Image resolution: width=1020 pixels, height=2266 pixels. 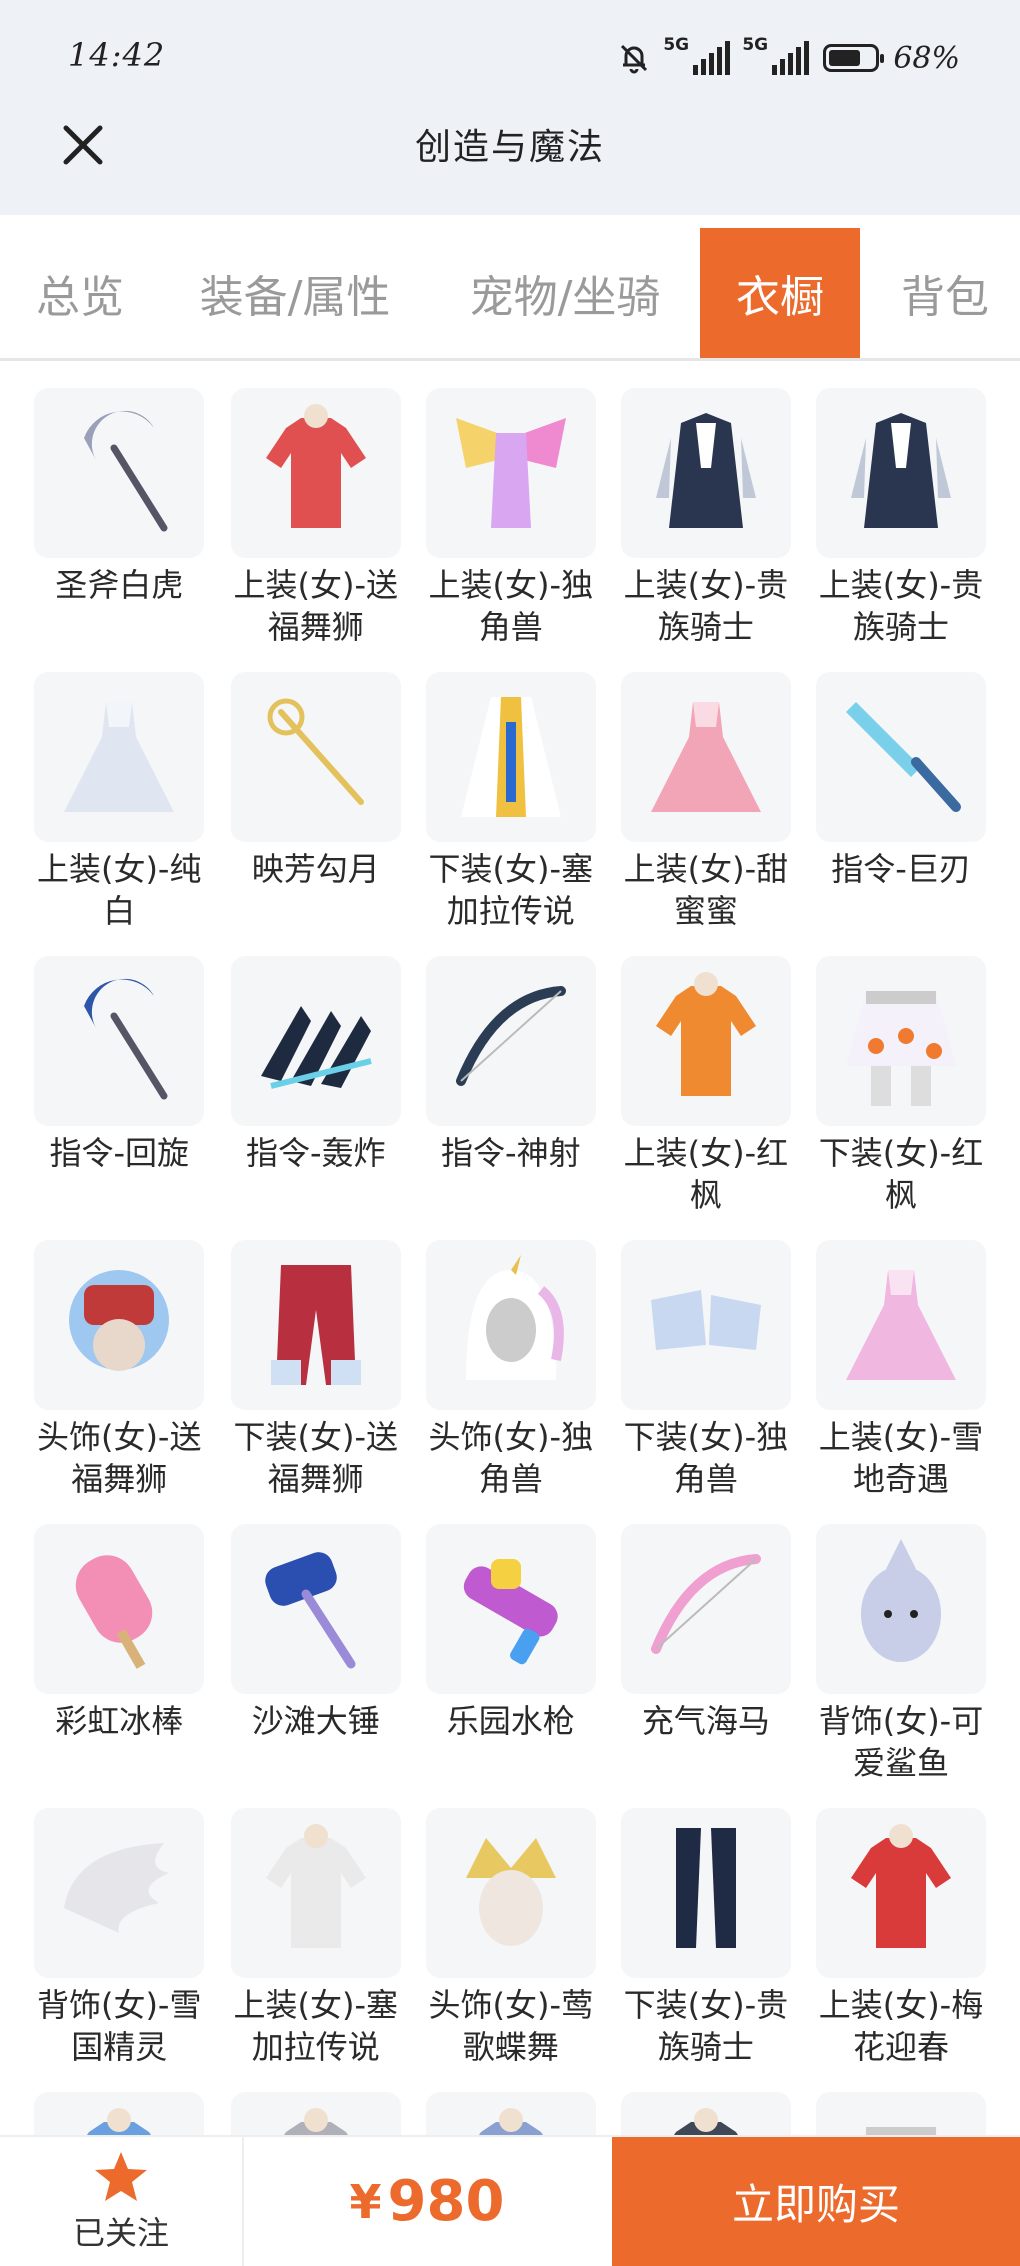 I want to click on item-name: 沙滩大锤, so click(x=315, y=1721).